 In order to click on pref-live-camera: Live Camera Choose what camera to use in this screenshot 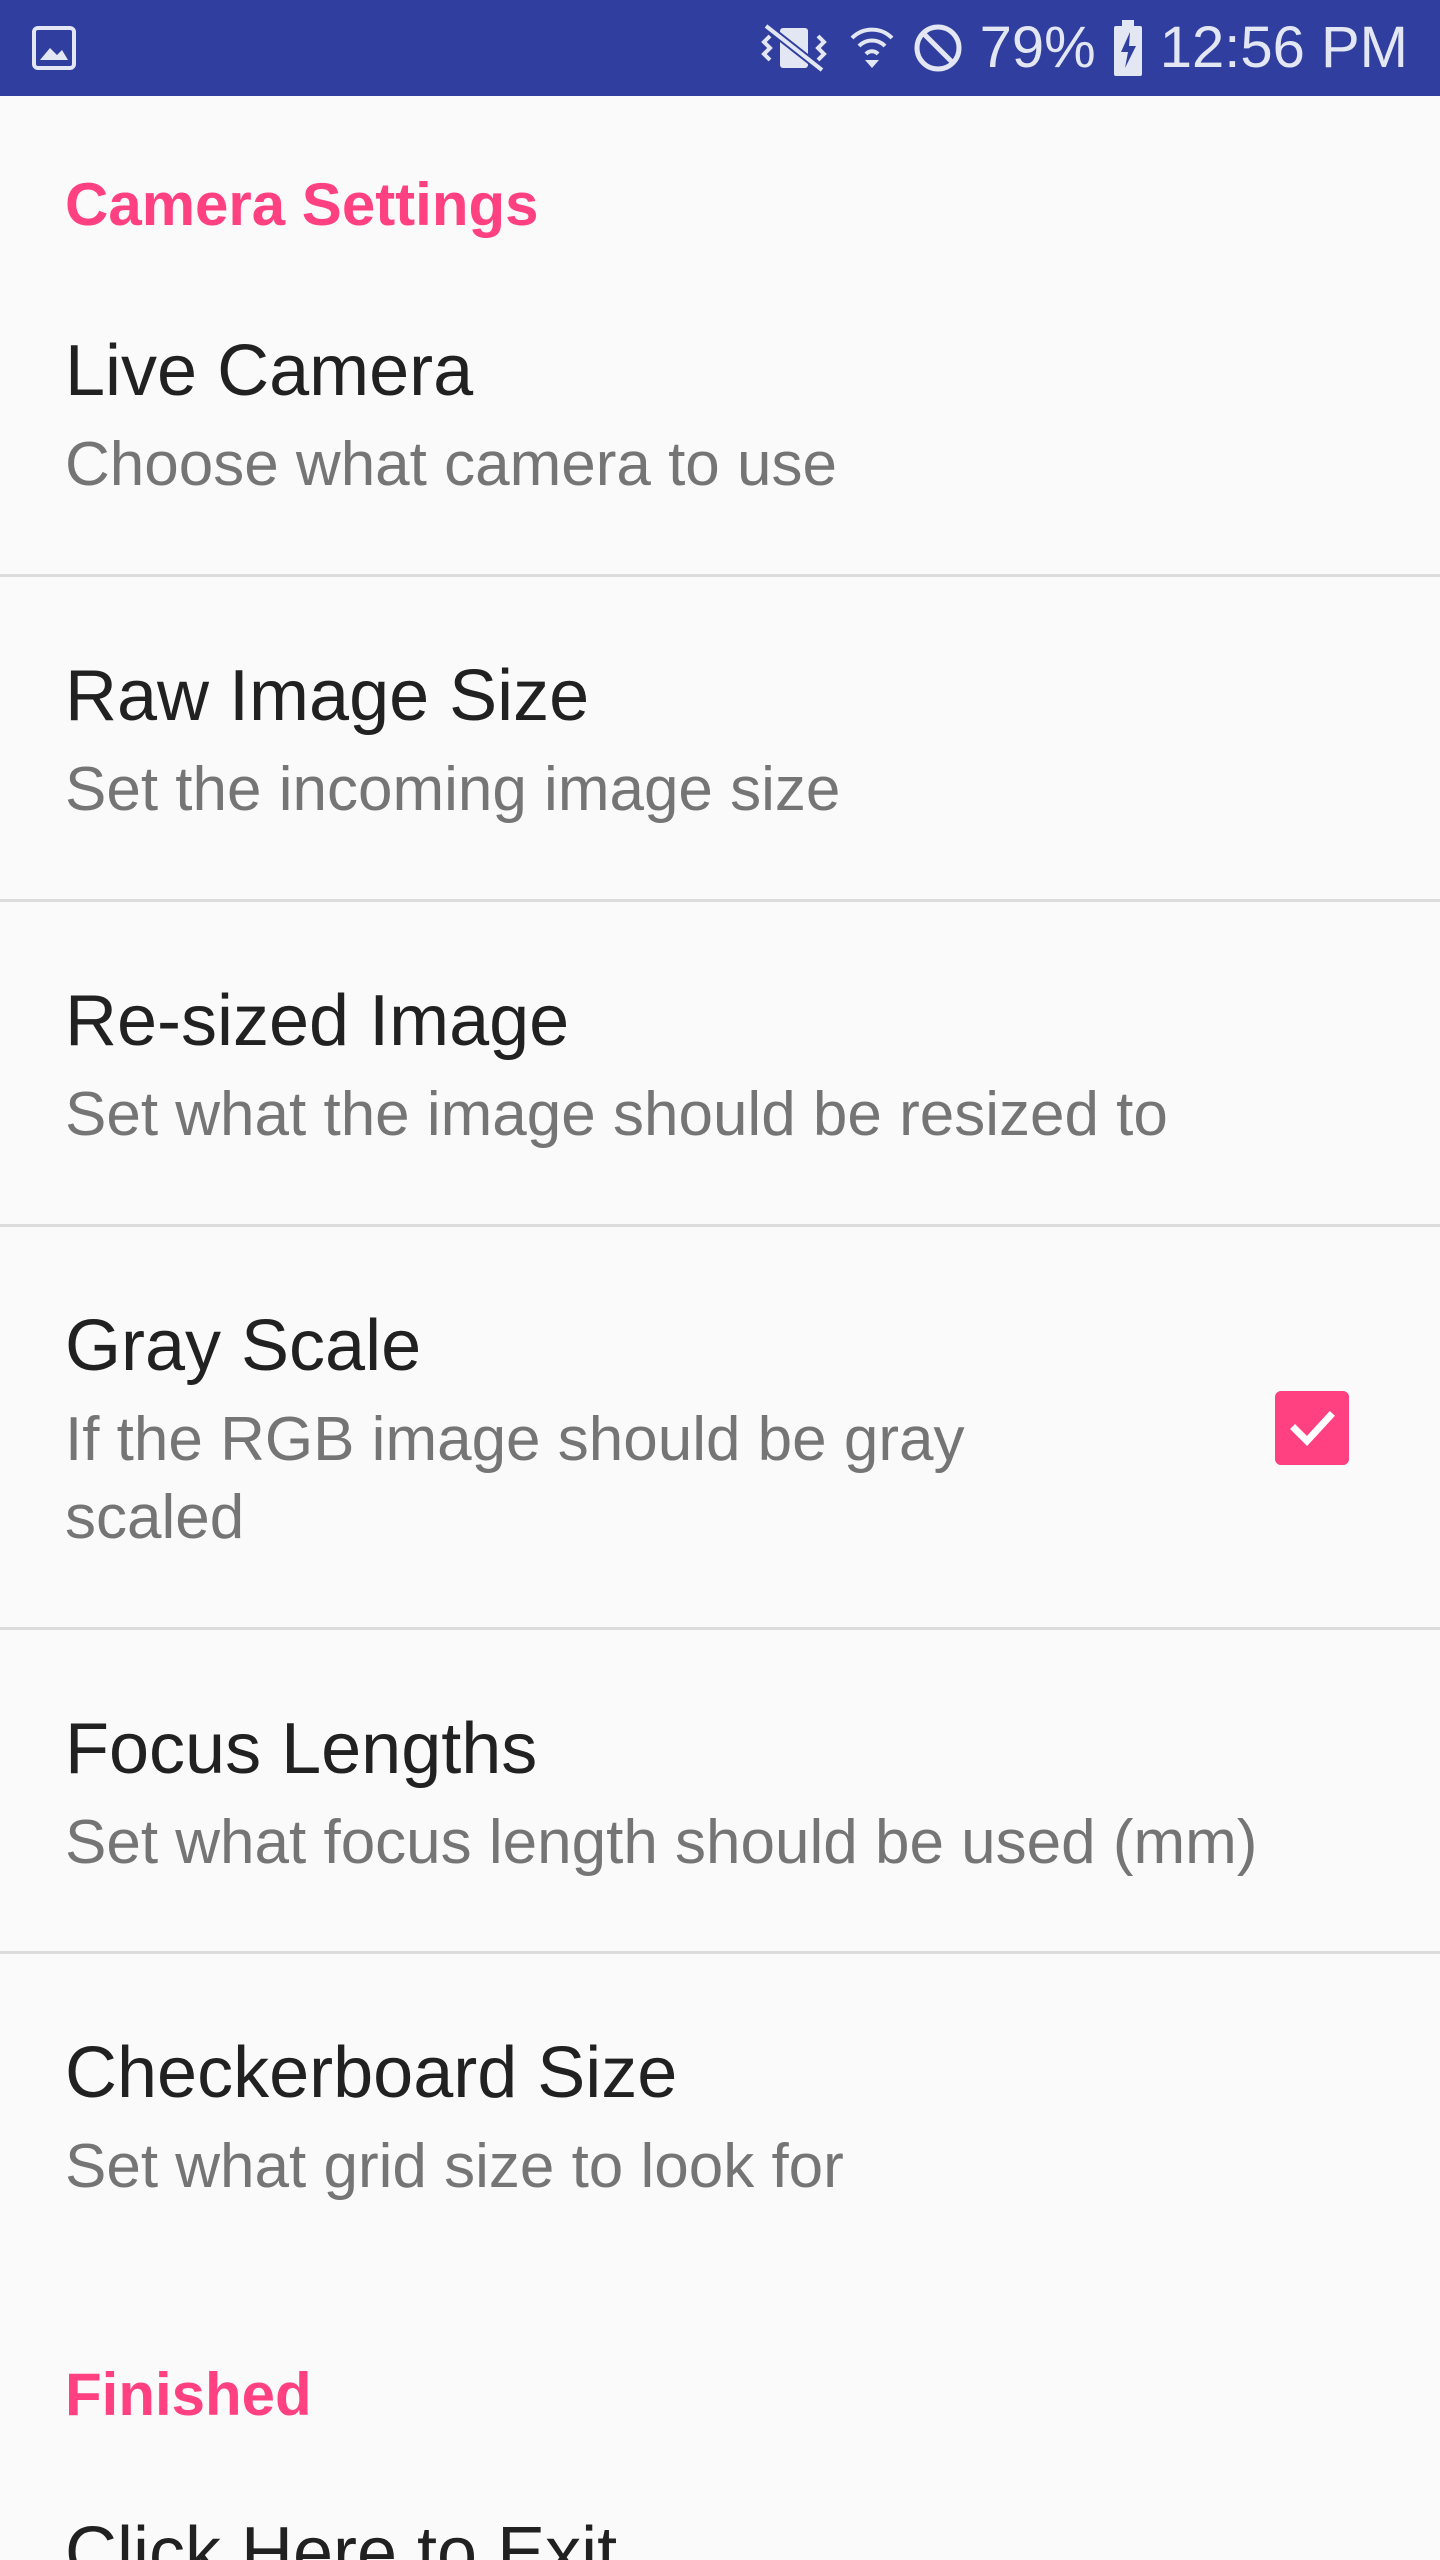, I will do `click(720, 439)`.